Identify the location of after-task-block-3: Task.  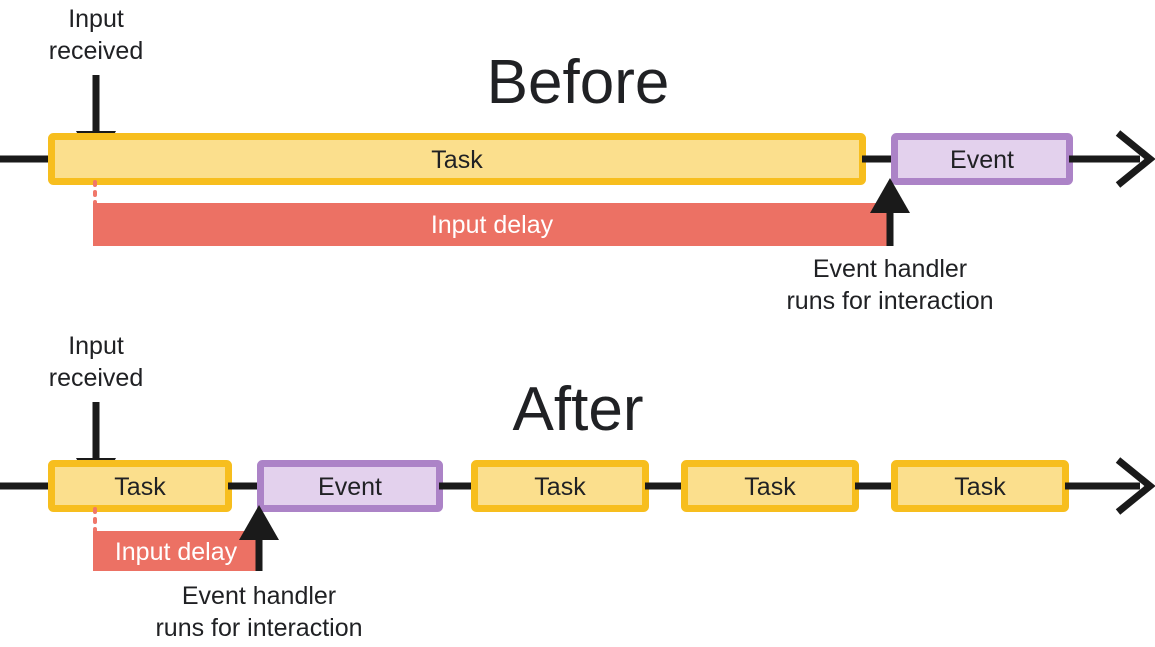
(770, 486).